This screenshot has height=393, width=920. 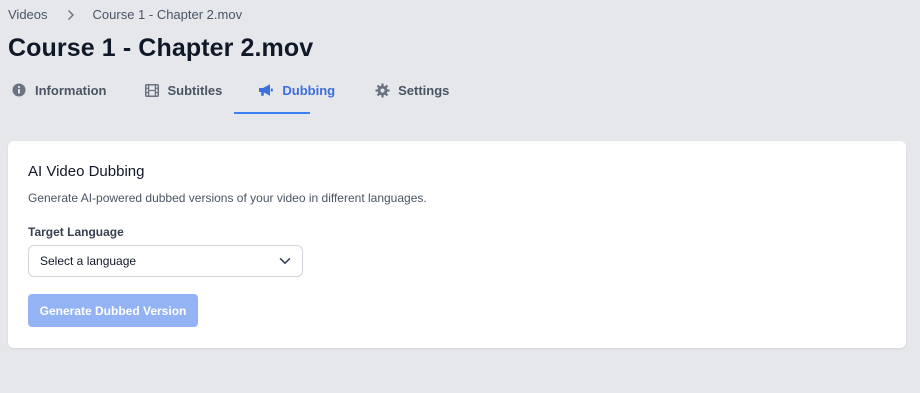 I want to click on megaphone-icon, so click(x=266, y=90).